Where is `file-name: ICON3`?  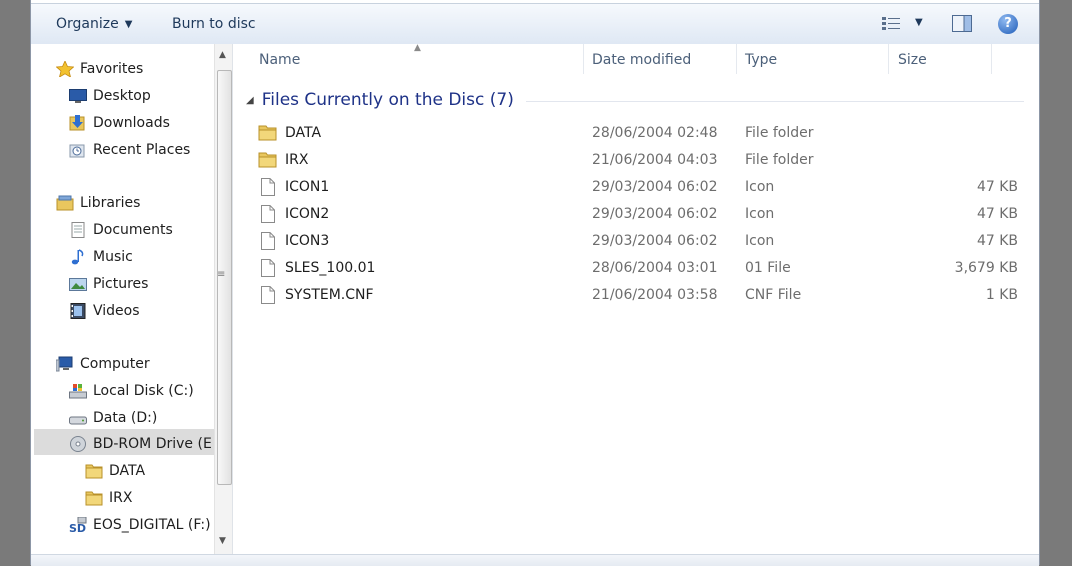 file-name: ICON3 is located at coordinates (307, 241).